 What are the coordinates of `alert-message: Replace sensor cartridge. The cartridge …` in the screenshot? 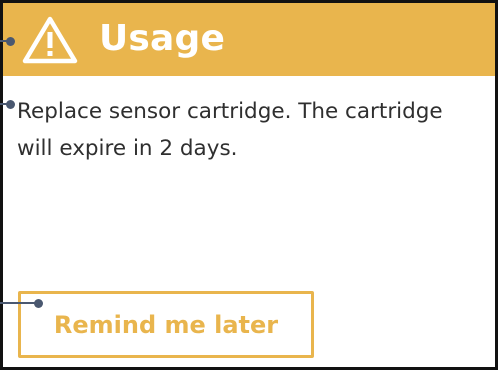 It's located at (230, 130).